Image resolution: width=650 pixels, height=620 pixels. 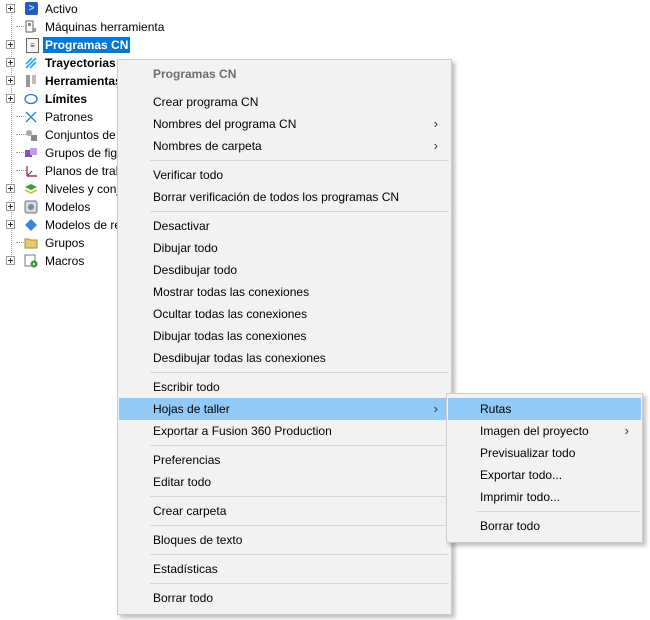 I want to click on menu-item-label: Imagen del proyecto, so click(x=534, y=431).